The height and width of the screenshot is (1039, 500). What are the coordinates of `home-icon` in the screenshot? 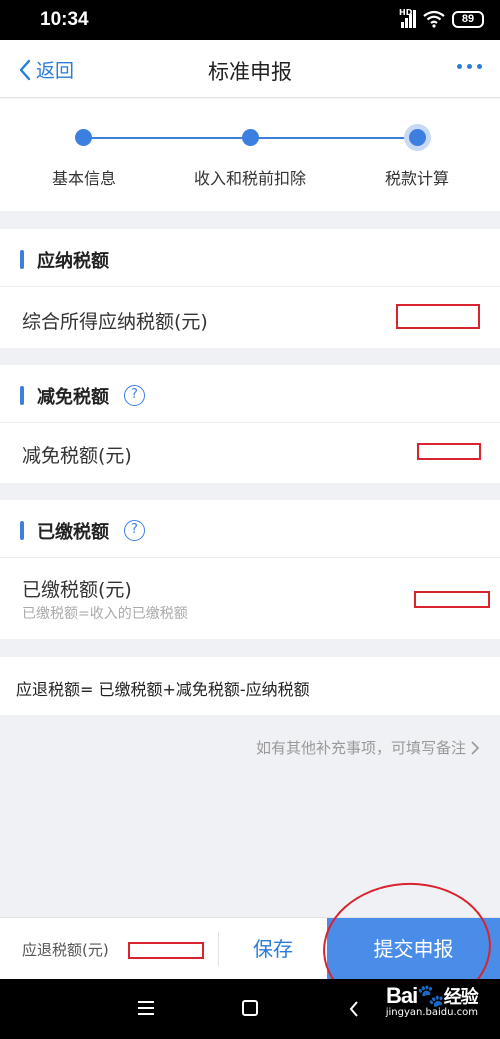 It's located at (250, 1008).